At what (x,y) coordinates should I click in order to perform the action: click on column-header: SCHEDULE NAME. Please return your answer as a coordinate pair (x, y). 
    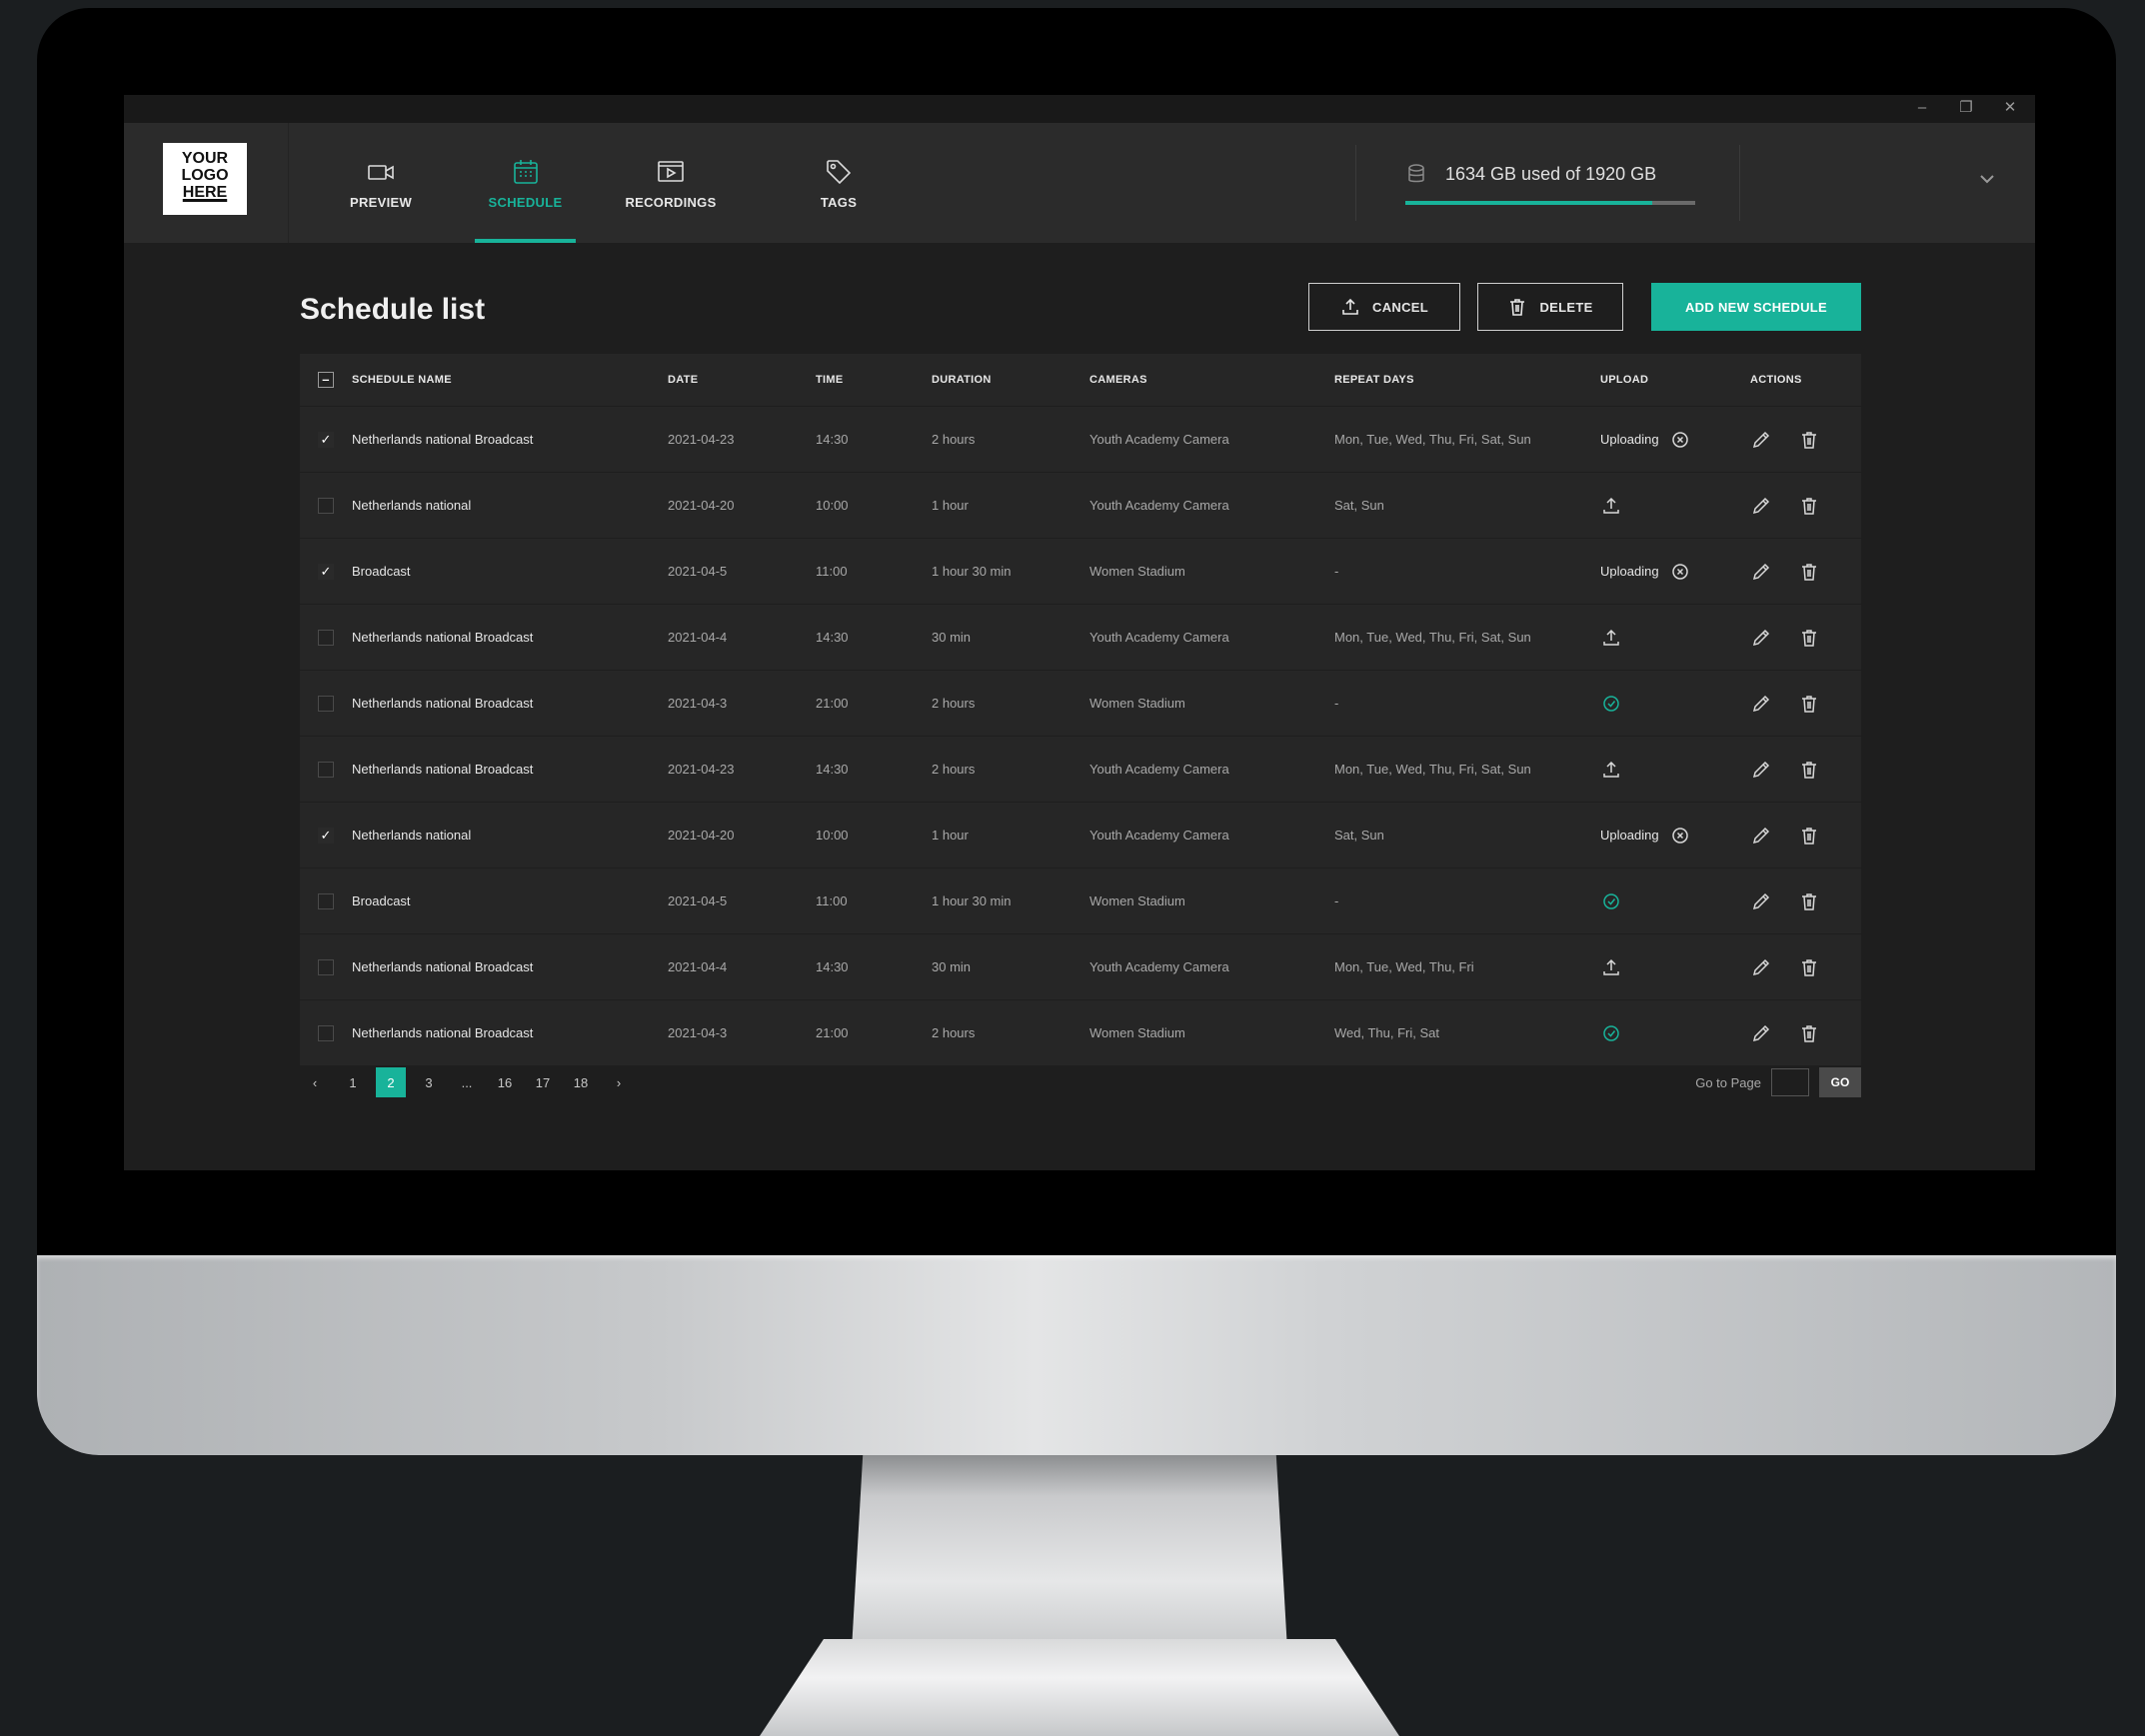
    Looking at the image, I should click on (510, 380).